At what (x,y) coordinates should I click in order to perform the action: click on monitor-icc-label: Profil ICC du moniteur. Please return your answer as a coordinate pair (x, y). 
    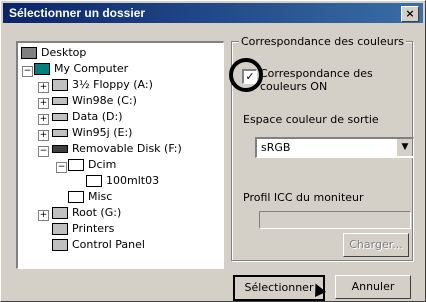
    Looking at the image, I should click on (303, 197).